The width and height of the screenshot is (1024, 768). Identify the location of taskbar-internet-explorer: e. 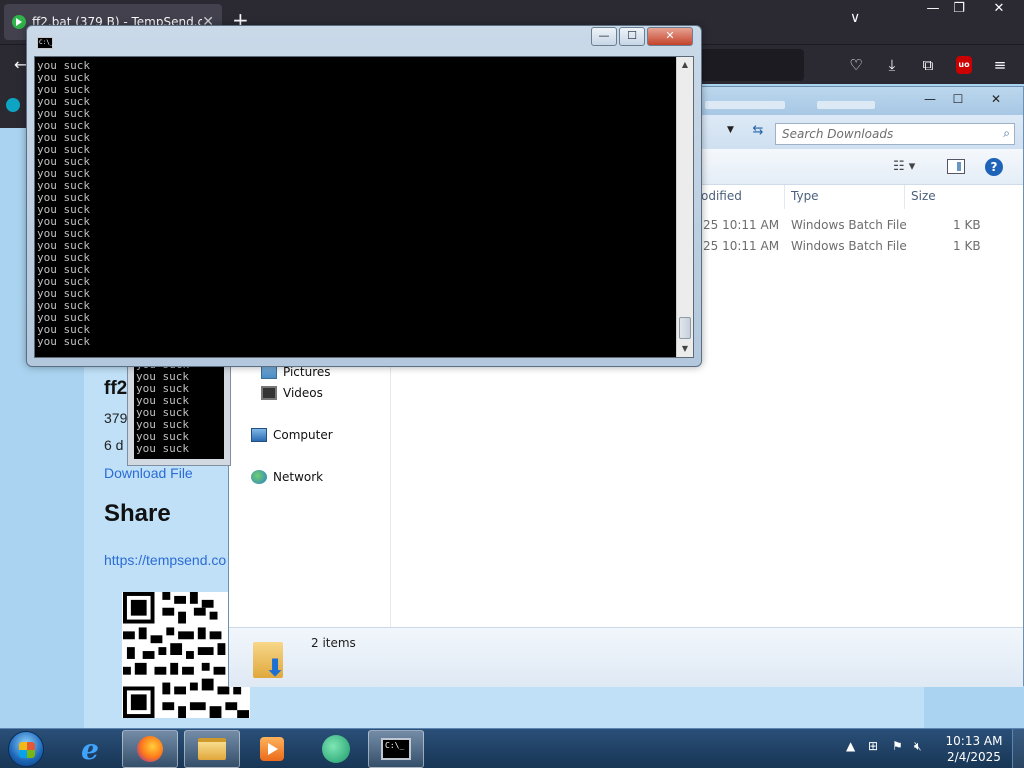
(90, 749).